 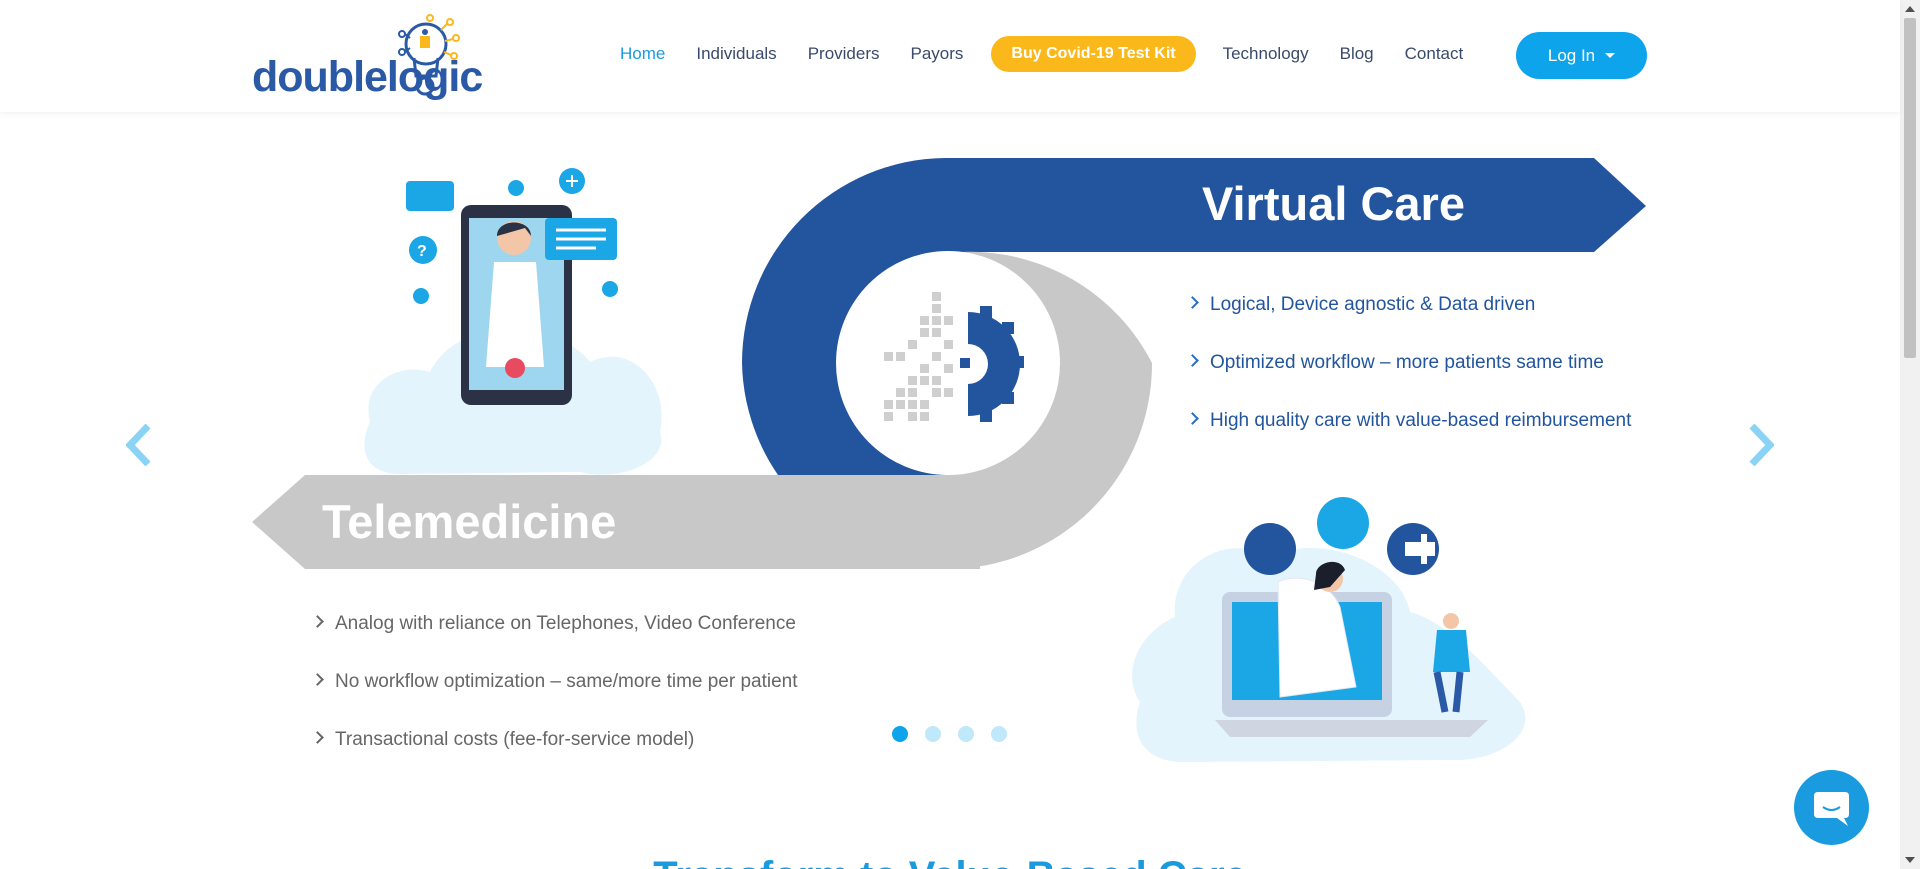 What do you see at coordinates (469, 521) in the screenshot?
I see `telemedicine-title: Telemedicine` at bounding box center [469, 521].